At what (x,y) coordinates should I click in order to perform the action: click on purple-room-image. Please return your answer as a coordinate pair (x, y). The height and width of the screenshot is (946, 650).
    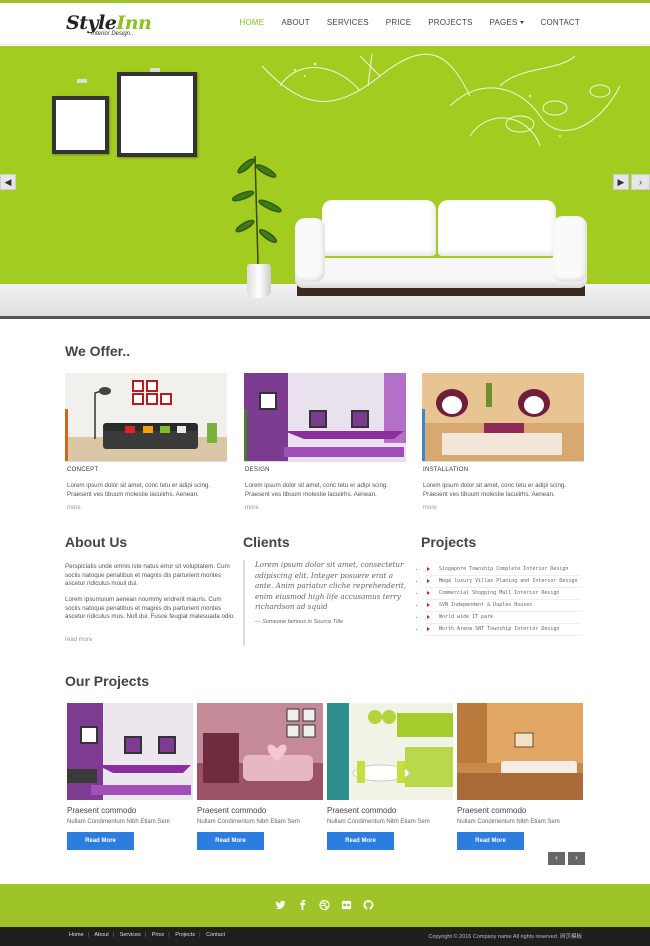
    Looking at the image, I should click on (130, 751).